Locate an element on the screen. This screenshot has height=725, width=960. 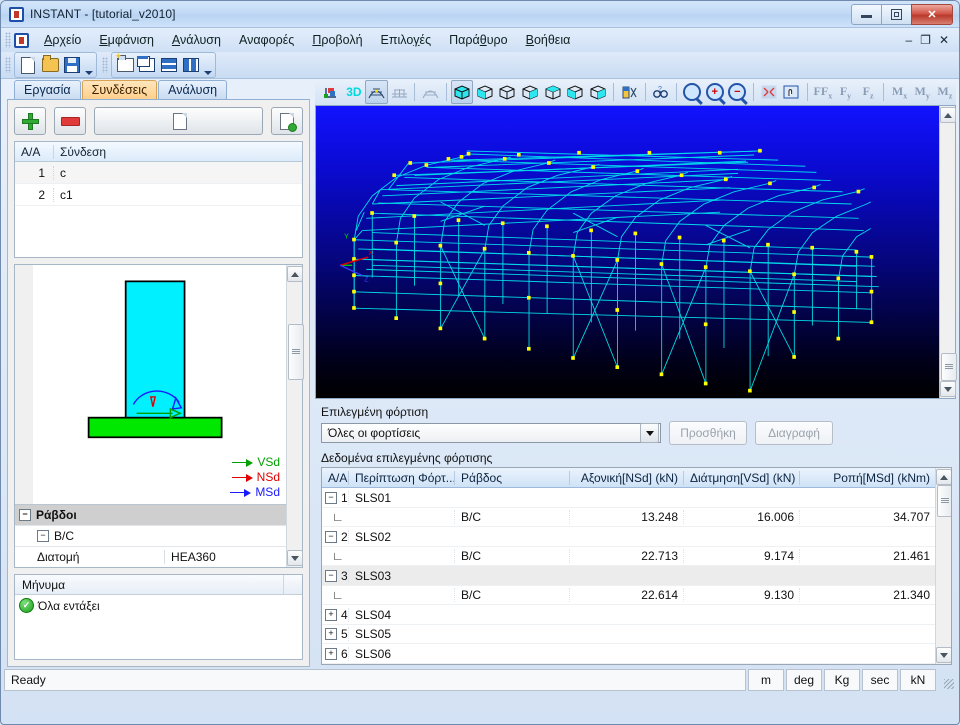
table-row: ∟ B/C 13.248 16.006 34.707 is located at coordinates (628, 518).